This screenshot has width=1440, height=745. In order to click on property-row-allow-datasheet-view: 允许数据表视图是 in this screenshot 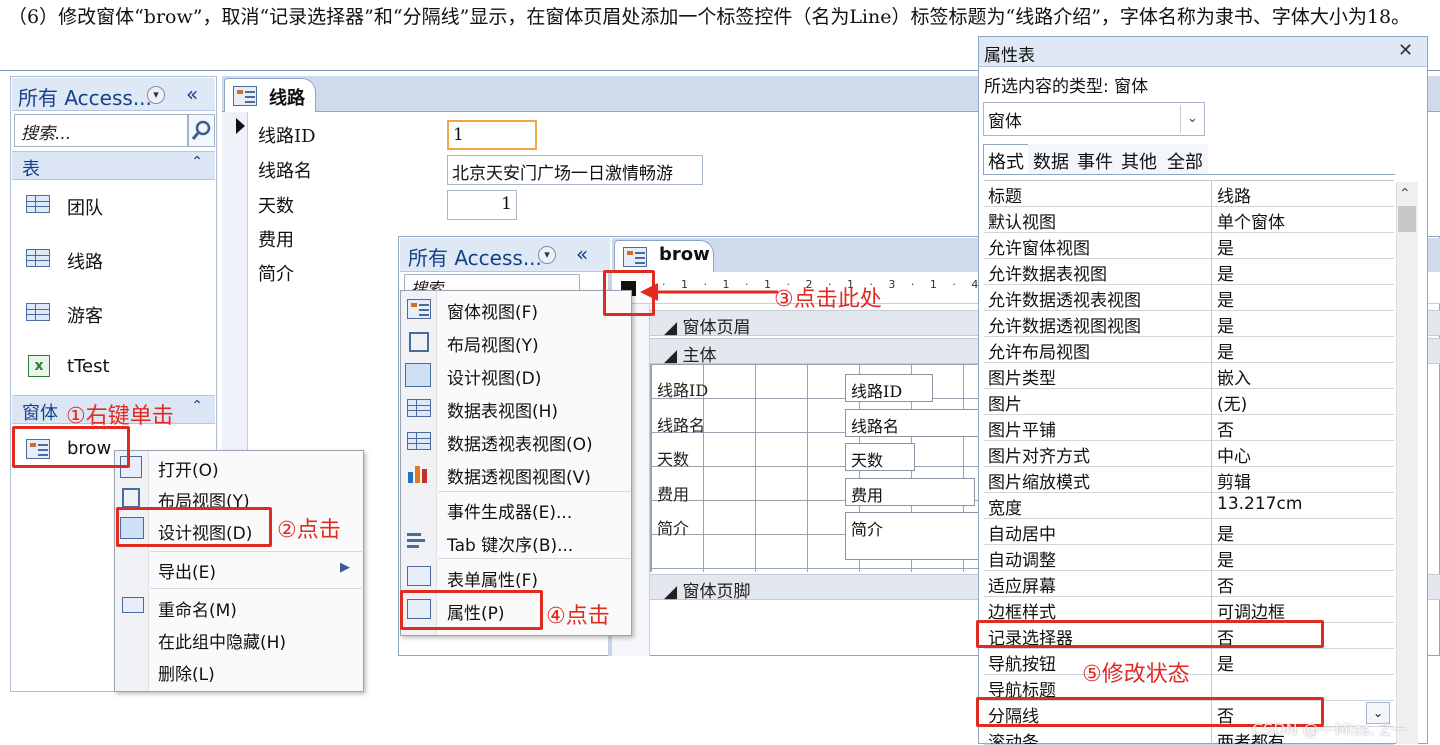, I will do `click(1189, 272)`.